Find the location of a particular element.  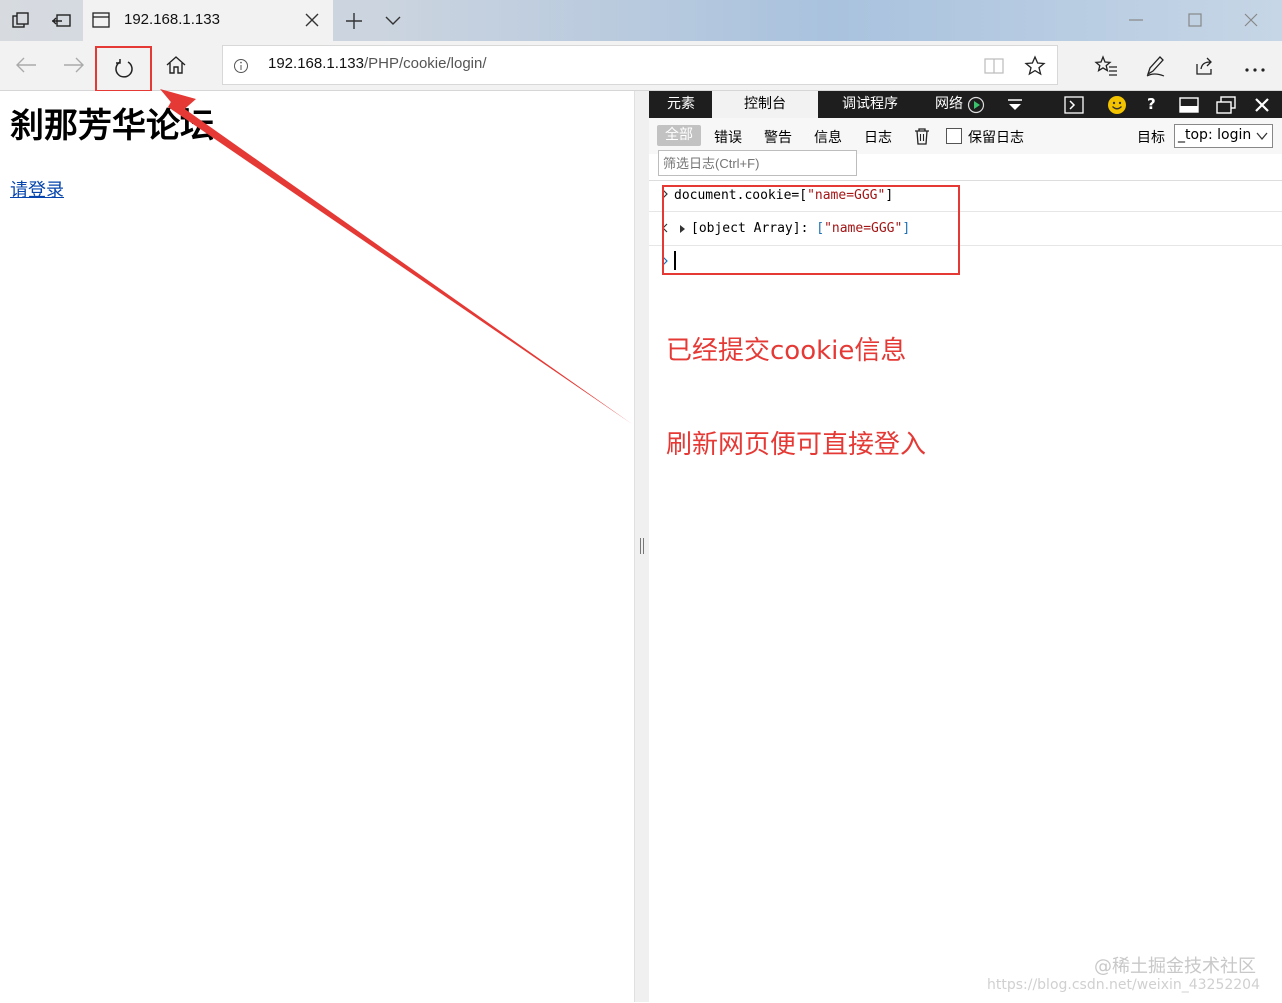

undock-icon is located at coordinates (1226, 107).